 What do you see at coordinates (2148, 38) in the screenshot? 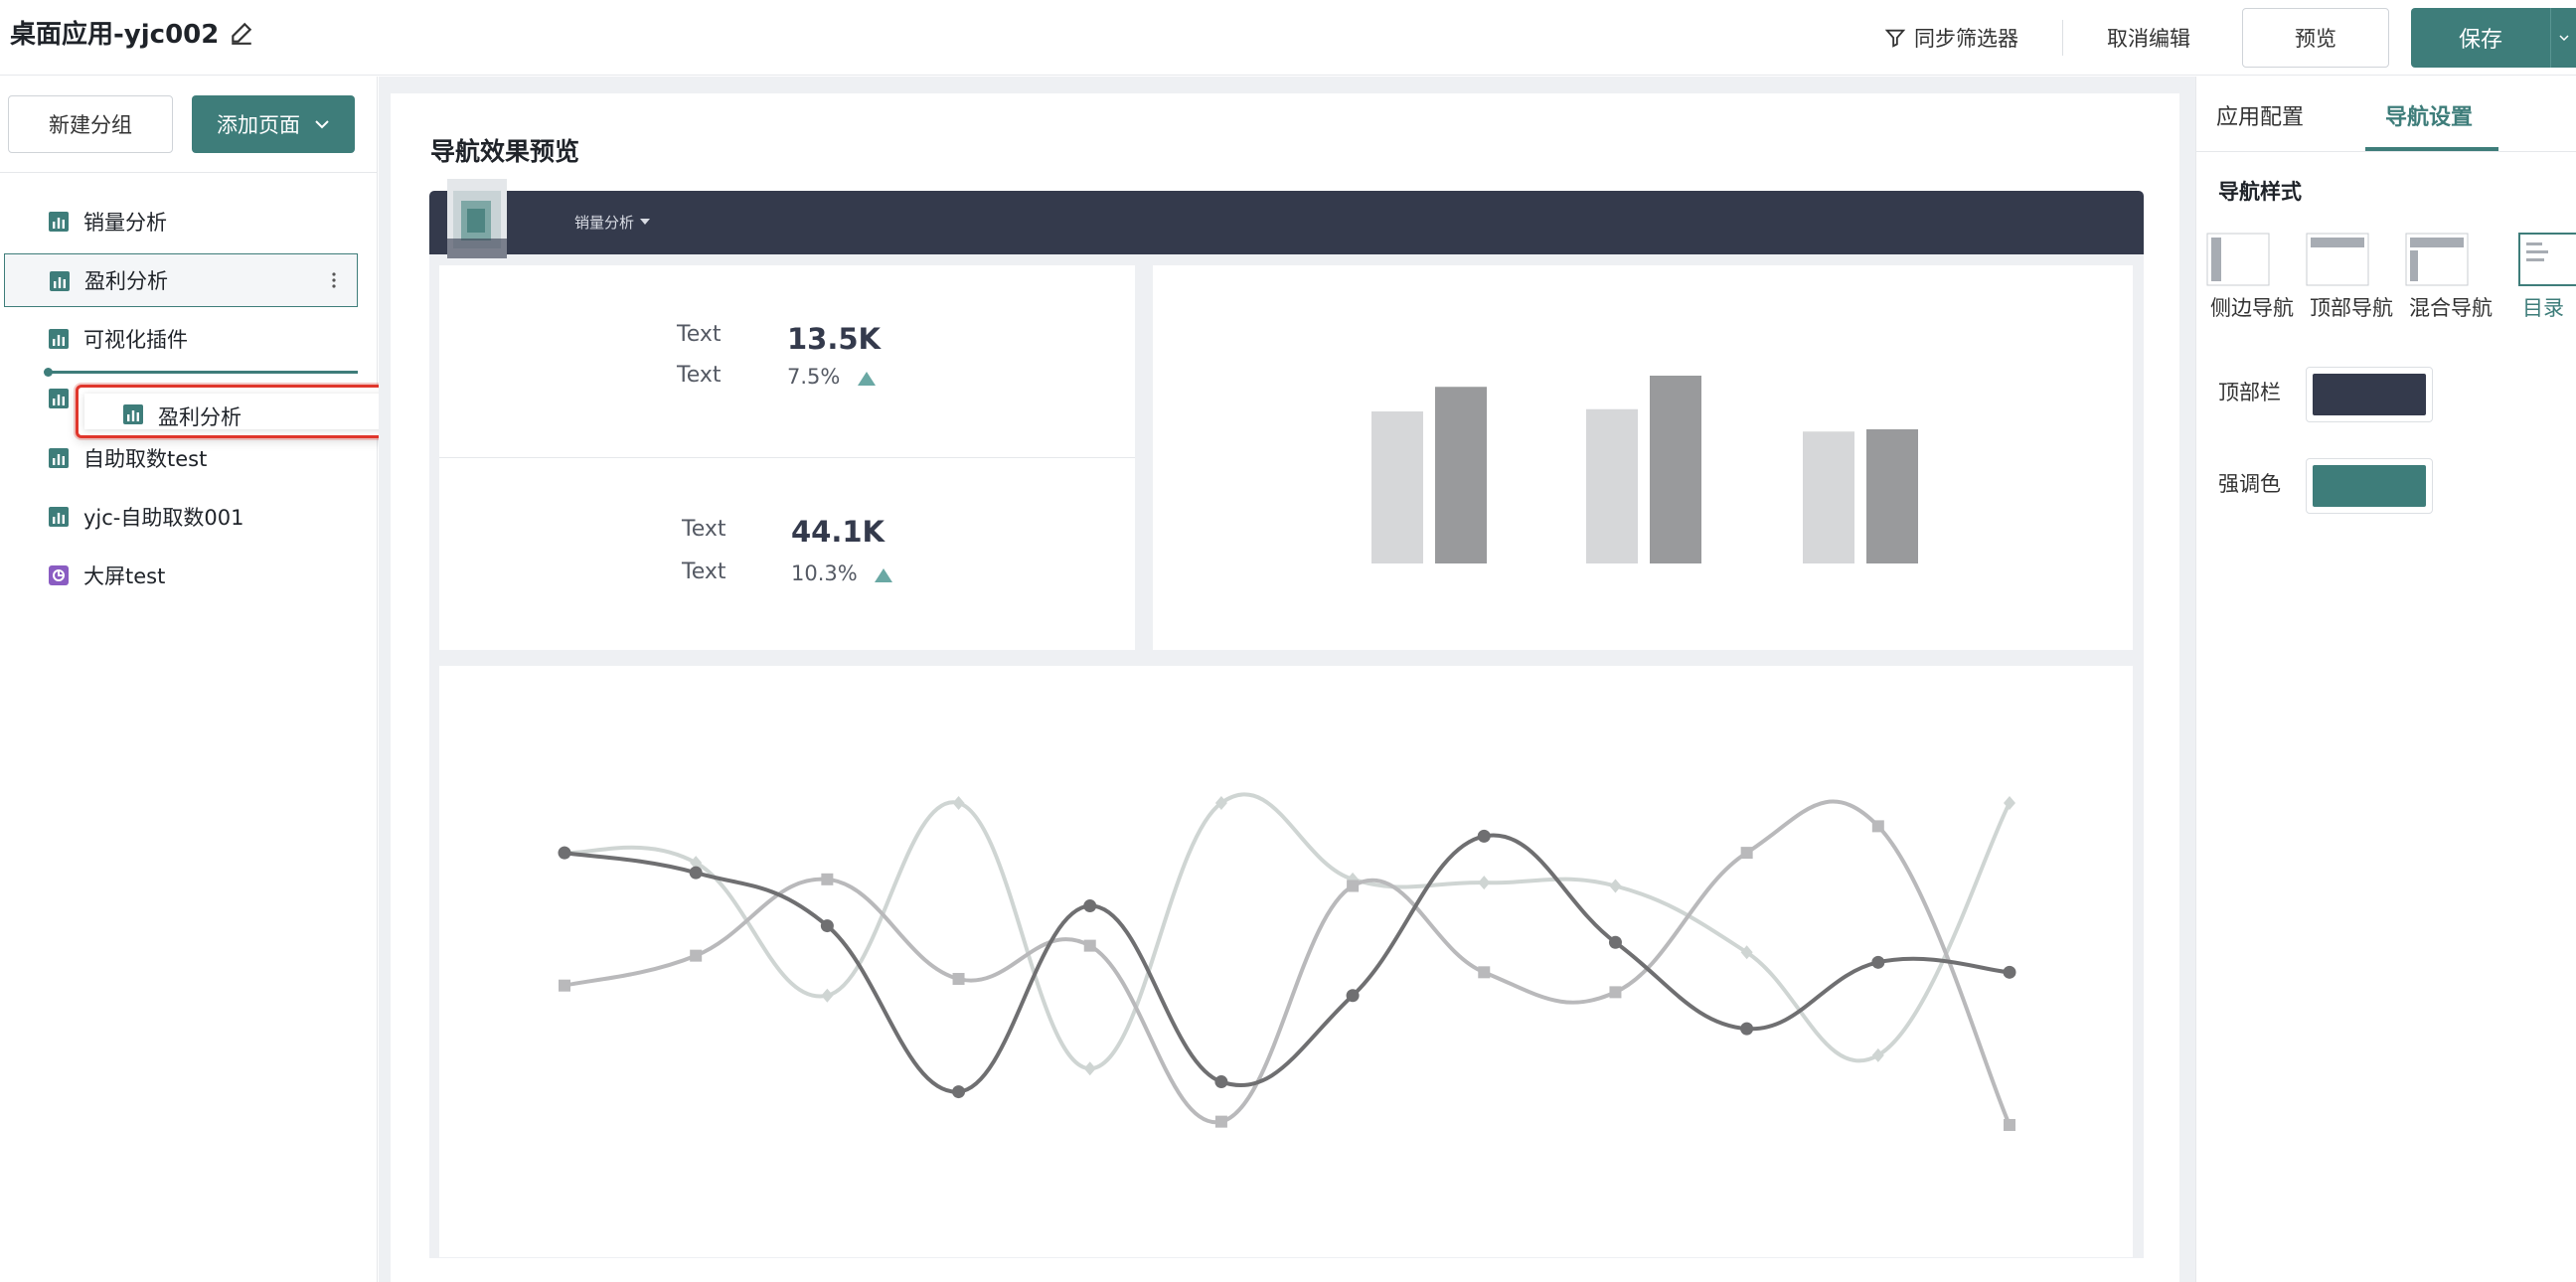
I see `cancel-edit-button: 取消编辑` at bounding box center [2148, 38].